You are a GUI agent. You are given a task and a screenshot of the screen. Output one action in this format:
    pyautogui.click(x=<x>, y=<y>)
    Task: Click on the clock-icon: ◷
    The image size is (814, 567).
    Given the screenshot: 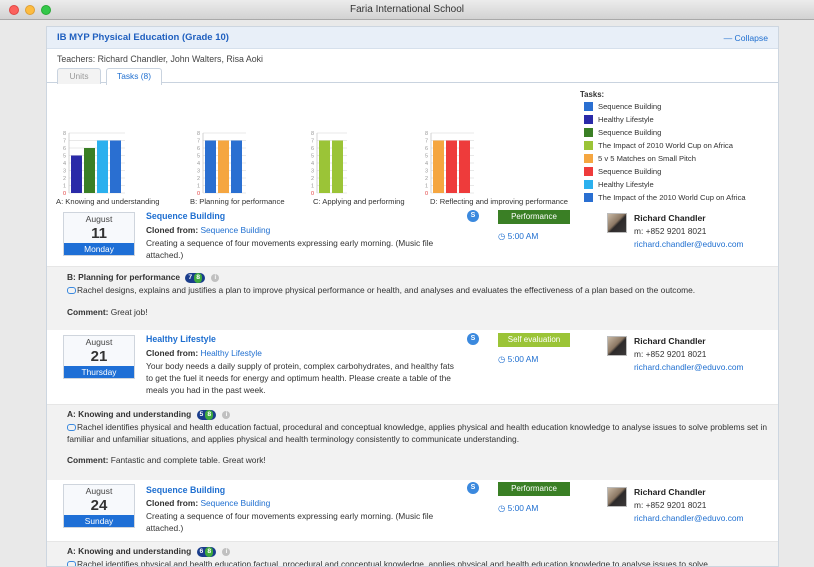 What is the action you would take?
    pyautogui.click(x=503, y=359)
    